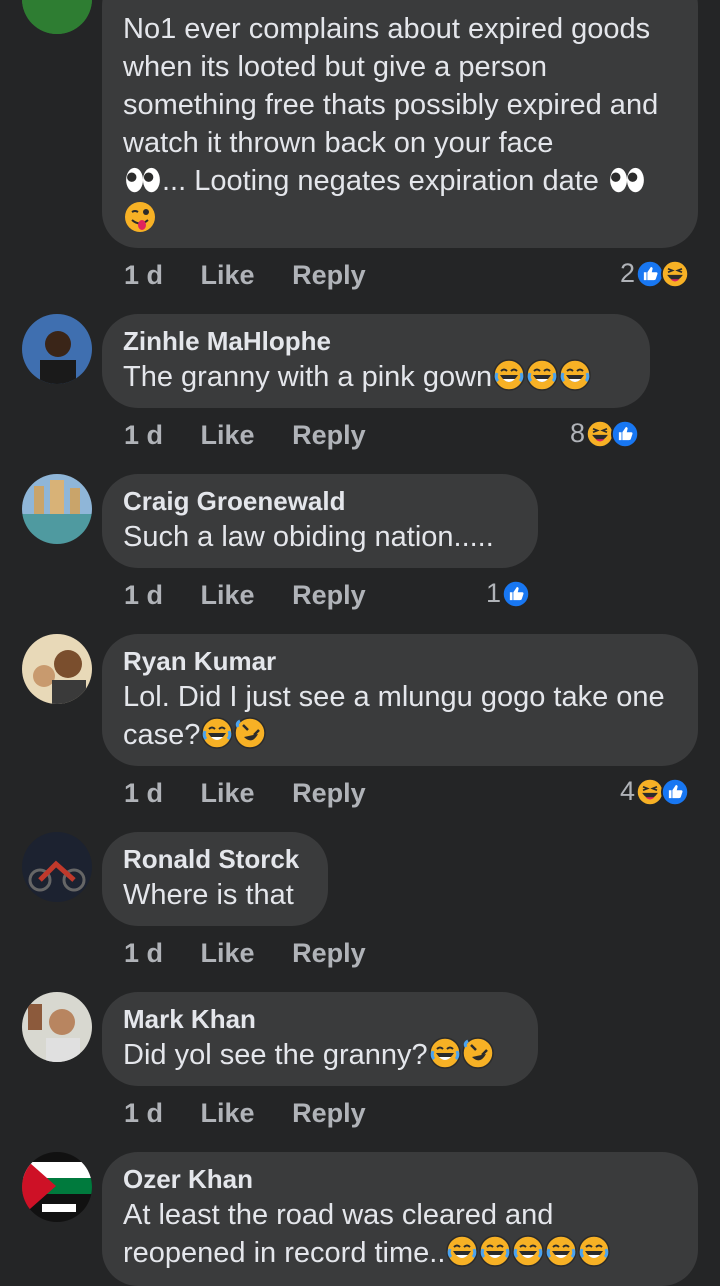 Image resolution: width=720 pixels, height=1286 pixels. I want to click on reaction-summary: 1, so click(508, 593).